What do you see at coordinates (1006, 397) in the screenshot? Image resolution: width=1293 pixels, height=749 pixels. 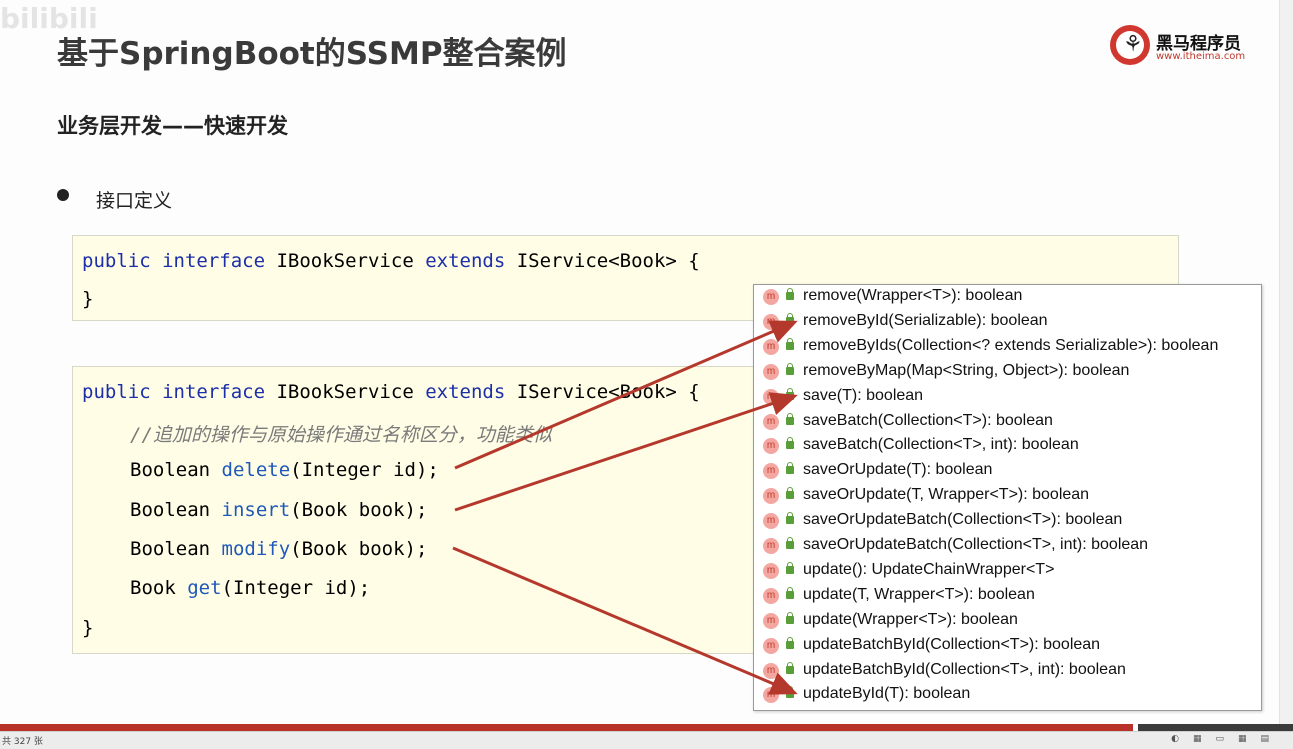 I see `completion-item: m save(T): boolean` at bounding box center [1006, 397].